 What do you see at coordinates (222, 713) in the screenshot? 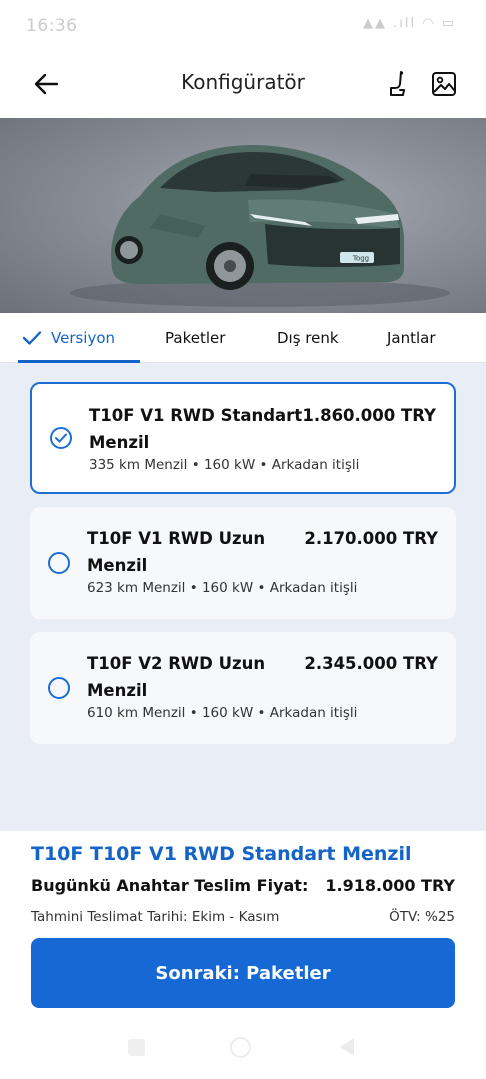
I see `version-specs: 610 km Menzil • 160 kW • Arkadan itişli` at bounding box center [222, 713].